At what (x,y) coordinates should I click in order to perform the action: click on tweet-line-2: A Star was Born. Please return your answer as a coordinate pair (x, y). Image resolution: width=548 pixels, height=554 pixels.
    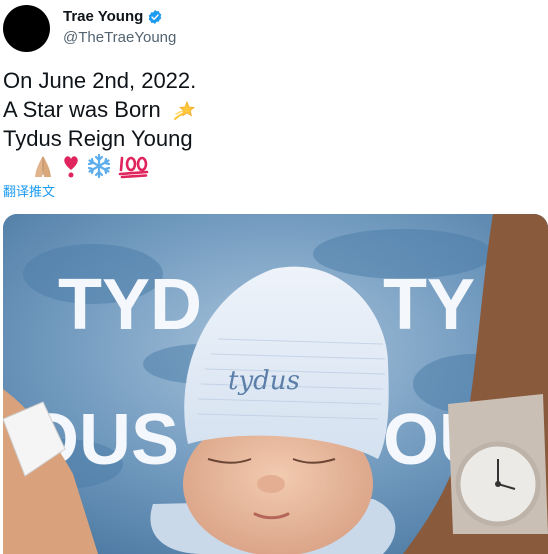
    Looking at the image, I should click on (101, 109).